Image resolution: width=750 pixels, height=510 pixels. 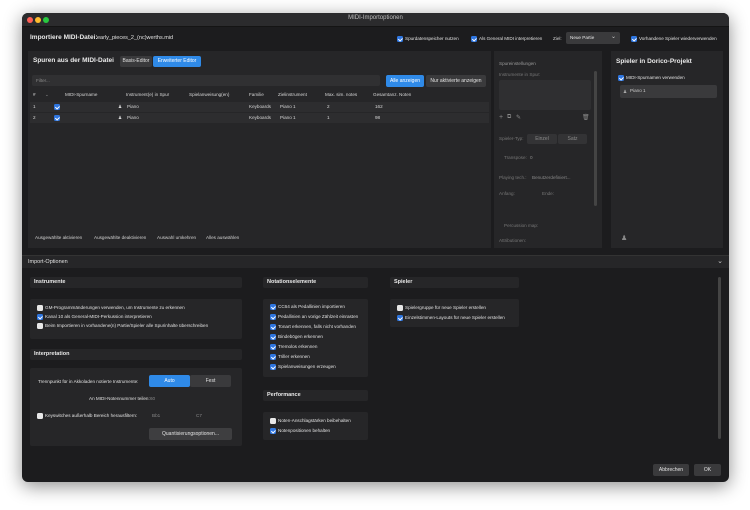 What do you see at coordinates (445, 307) in the screenshot?
I see `player-group-label: Spielergruppe für neue Spieler erstellen` at bounding box center [445, 307].